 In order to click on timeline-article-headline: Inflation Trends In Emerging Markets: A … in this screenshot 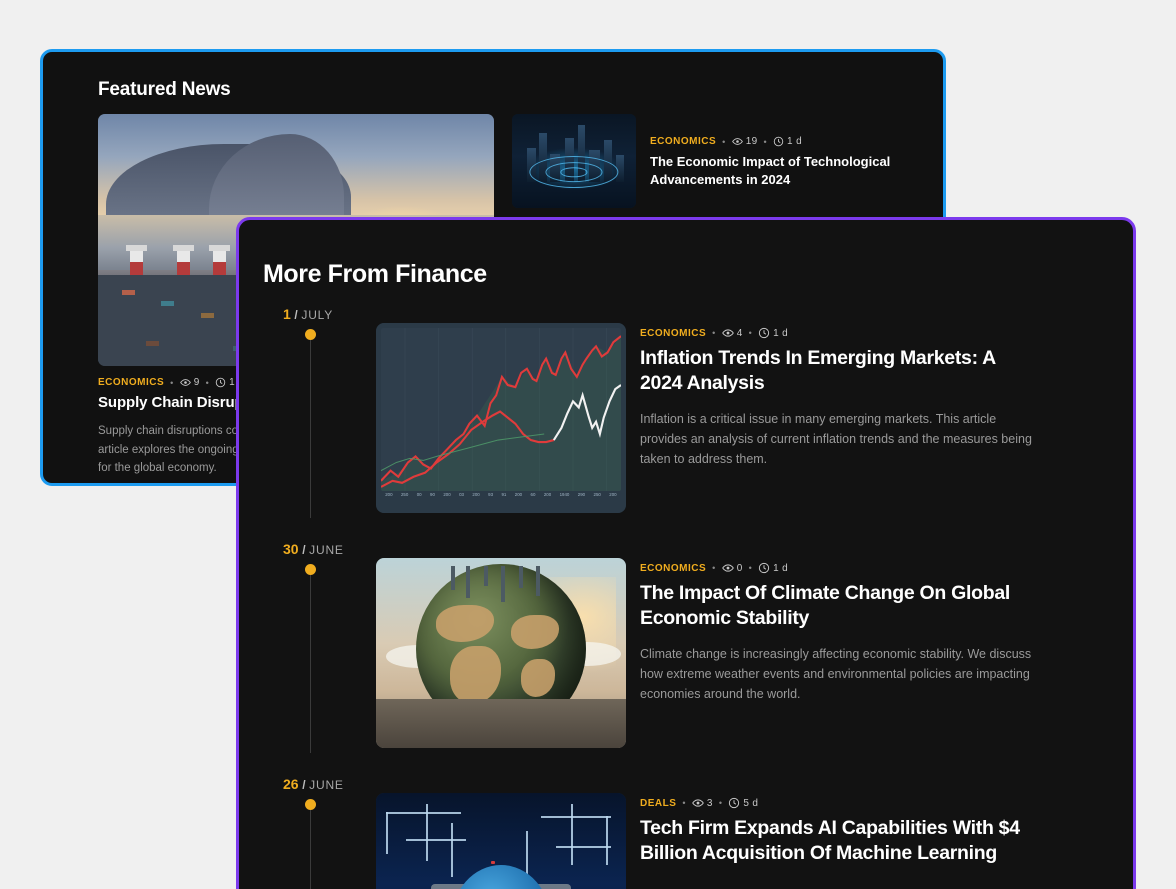, I will do `click(840, 371)`.